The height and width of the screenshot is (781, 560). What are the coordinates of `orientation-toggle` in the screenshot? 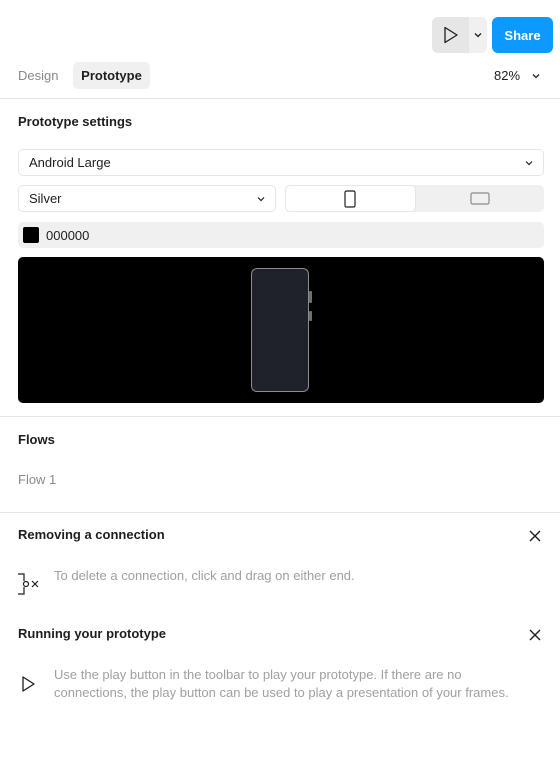 It's located at (414, 198).